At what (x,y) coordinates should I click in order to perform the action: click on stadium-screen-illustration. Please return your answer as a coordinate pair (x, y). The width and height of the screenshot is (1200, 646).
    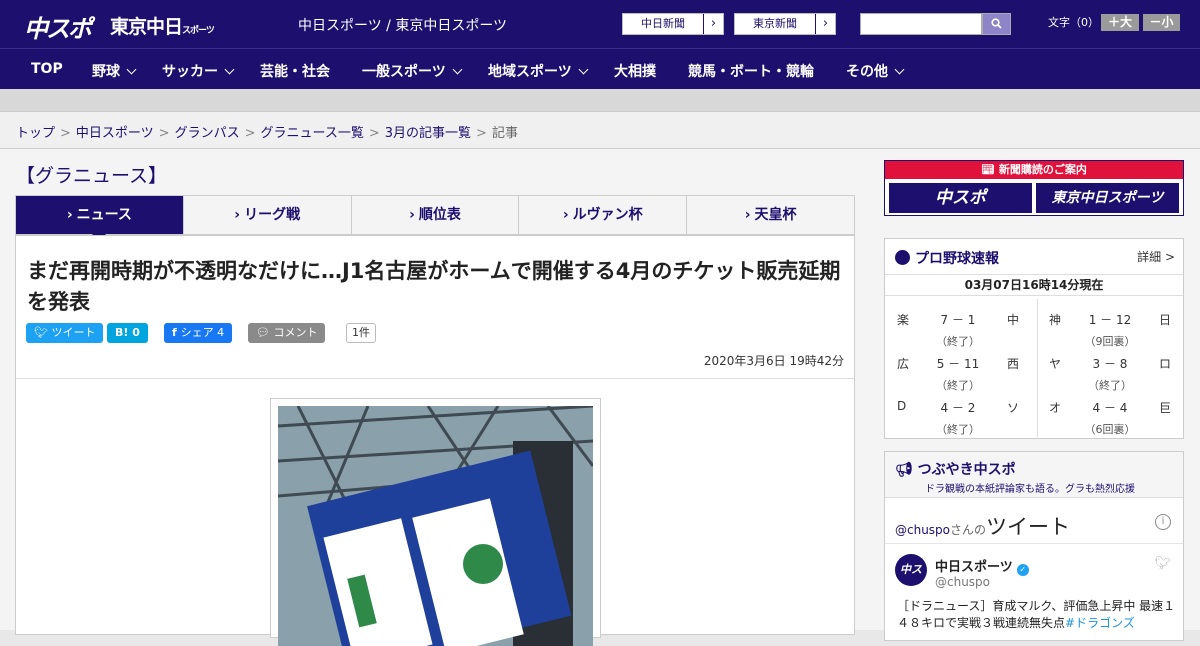
    Looking at the image, I should click on (435, 526).